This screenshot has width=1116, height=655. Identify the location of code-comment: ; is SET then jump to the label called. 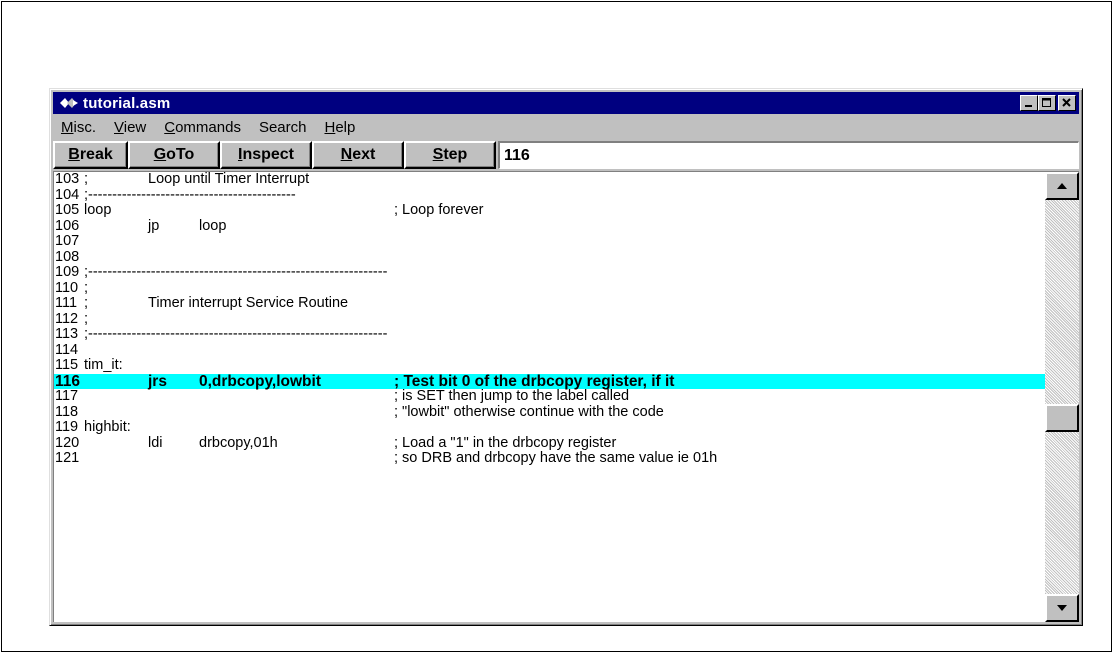
(512, 396).